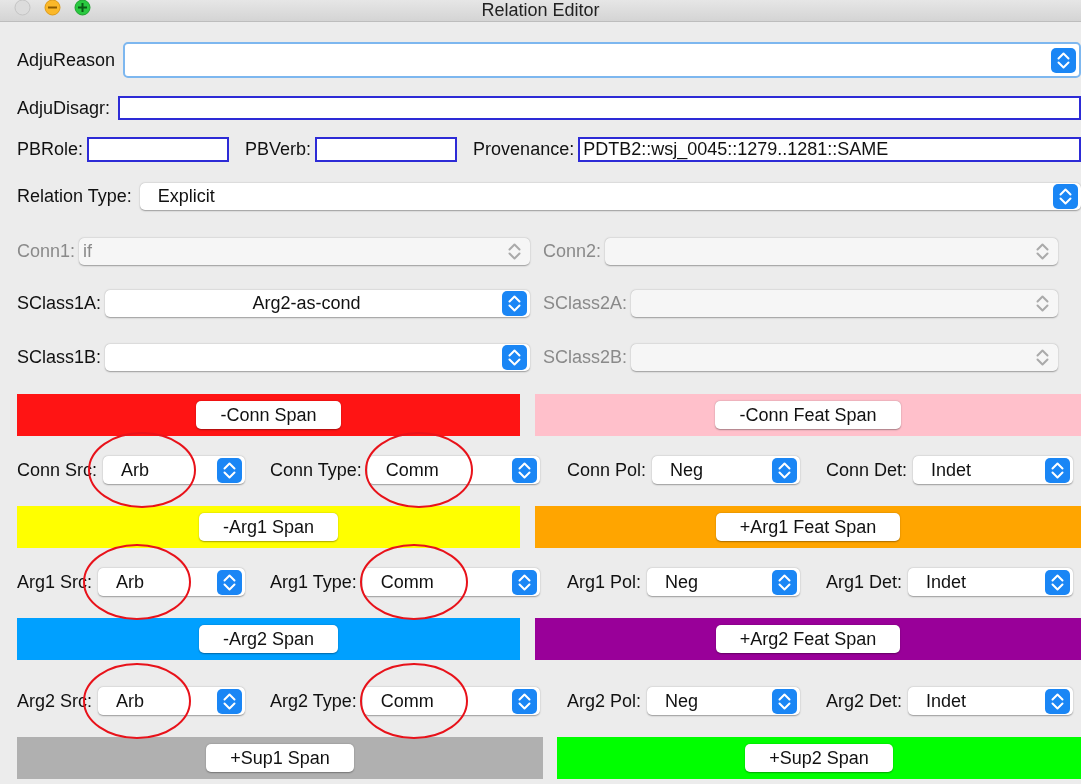 The height and width of the screenshot is (784, 1081). What do you see at coordinates (864, 701) in the screenshot?
I see `field-label: Arg2 Det:` at bounding box center [864, 701].